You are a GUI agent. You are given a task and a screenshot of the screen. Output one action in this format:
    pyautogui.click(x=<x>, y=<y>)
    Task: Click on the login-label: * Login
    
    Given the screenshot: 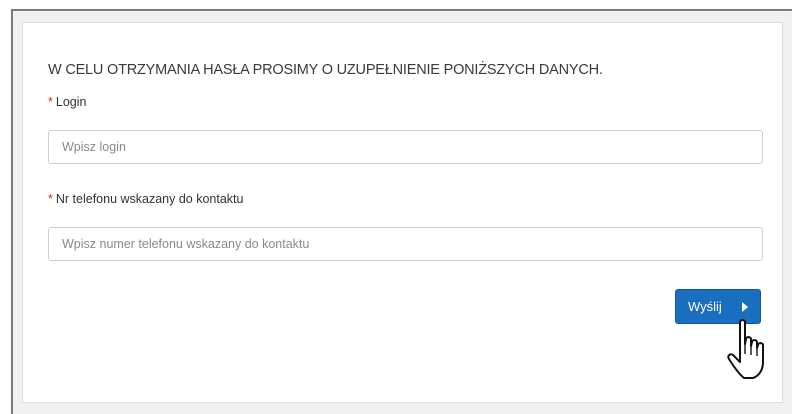 What is the action you would take?
    pyautogui.click(x=67, y=102)
    